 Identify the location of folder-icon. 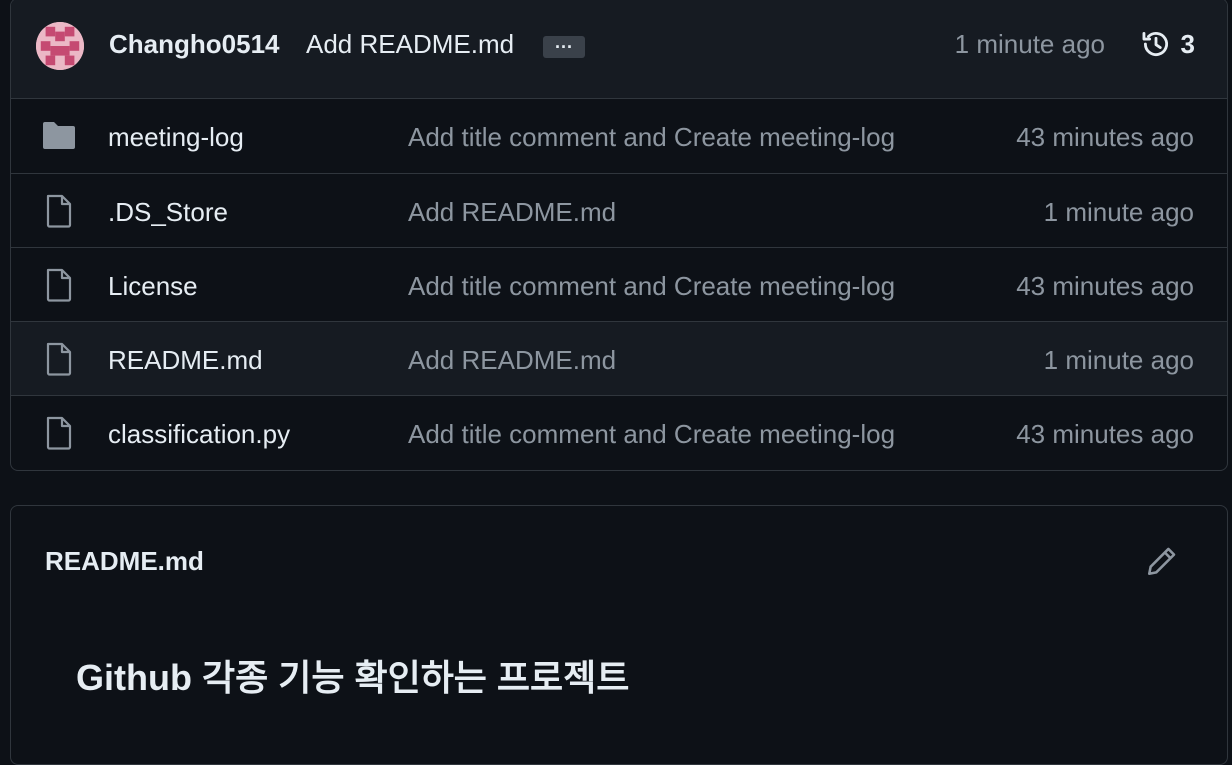
(59, 135).